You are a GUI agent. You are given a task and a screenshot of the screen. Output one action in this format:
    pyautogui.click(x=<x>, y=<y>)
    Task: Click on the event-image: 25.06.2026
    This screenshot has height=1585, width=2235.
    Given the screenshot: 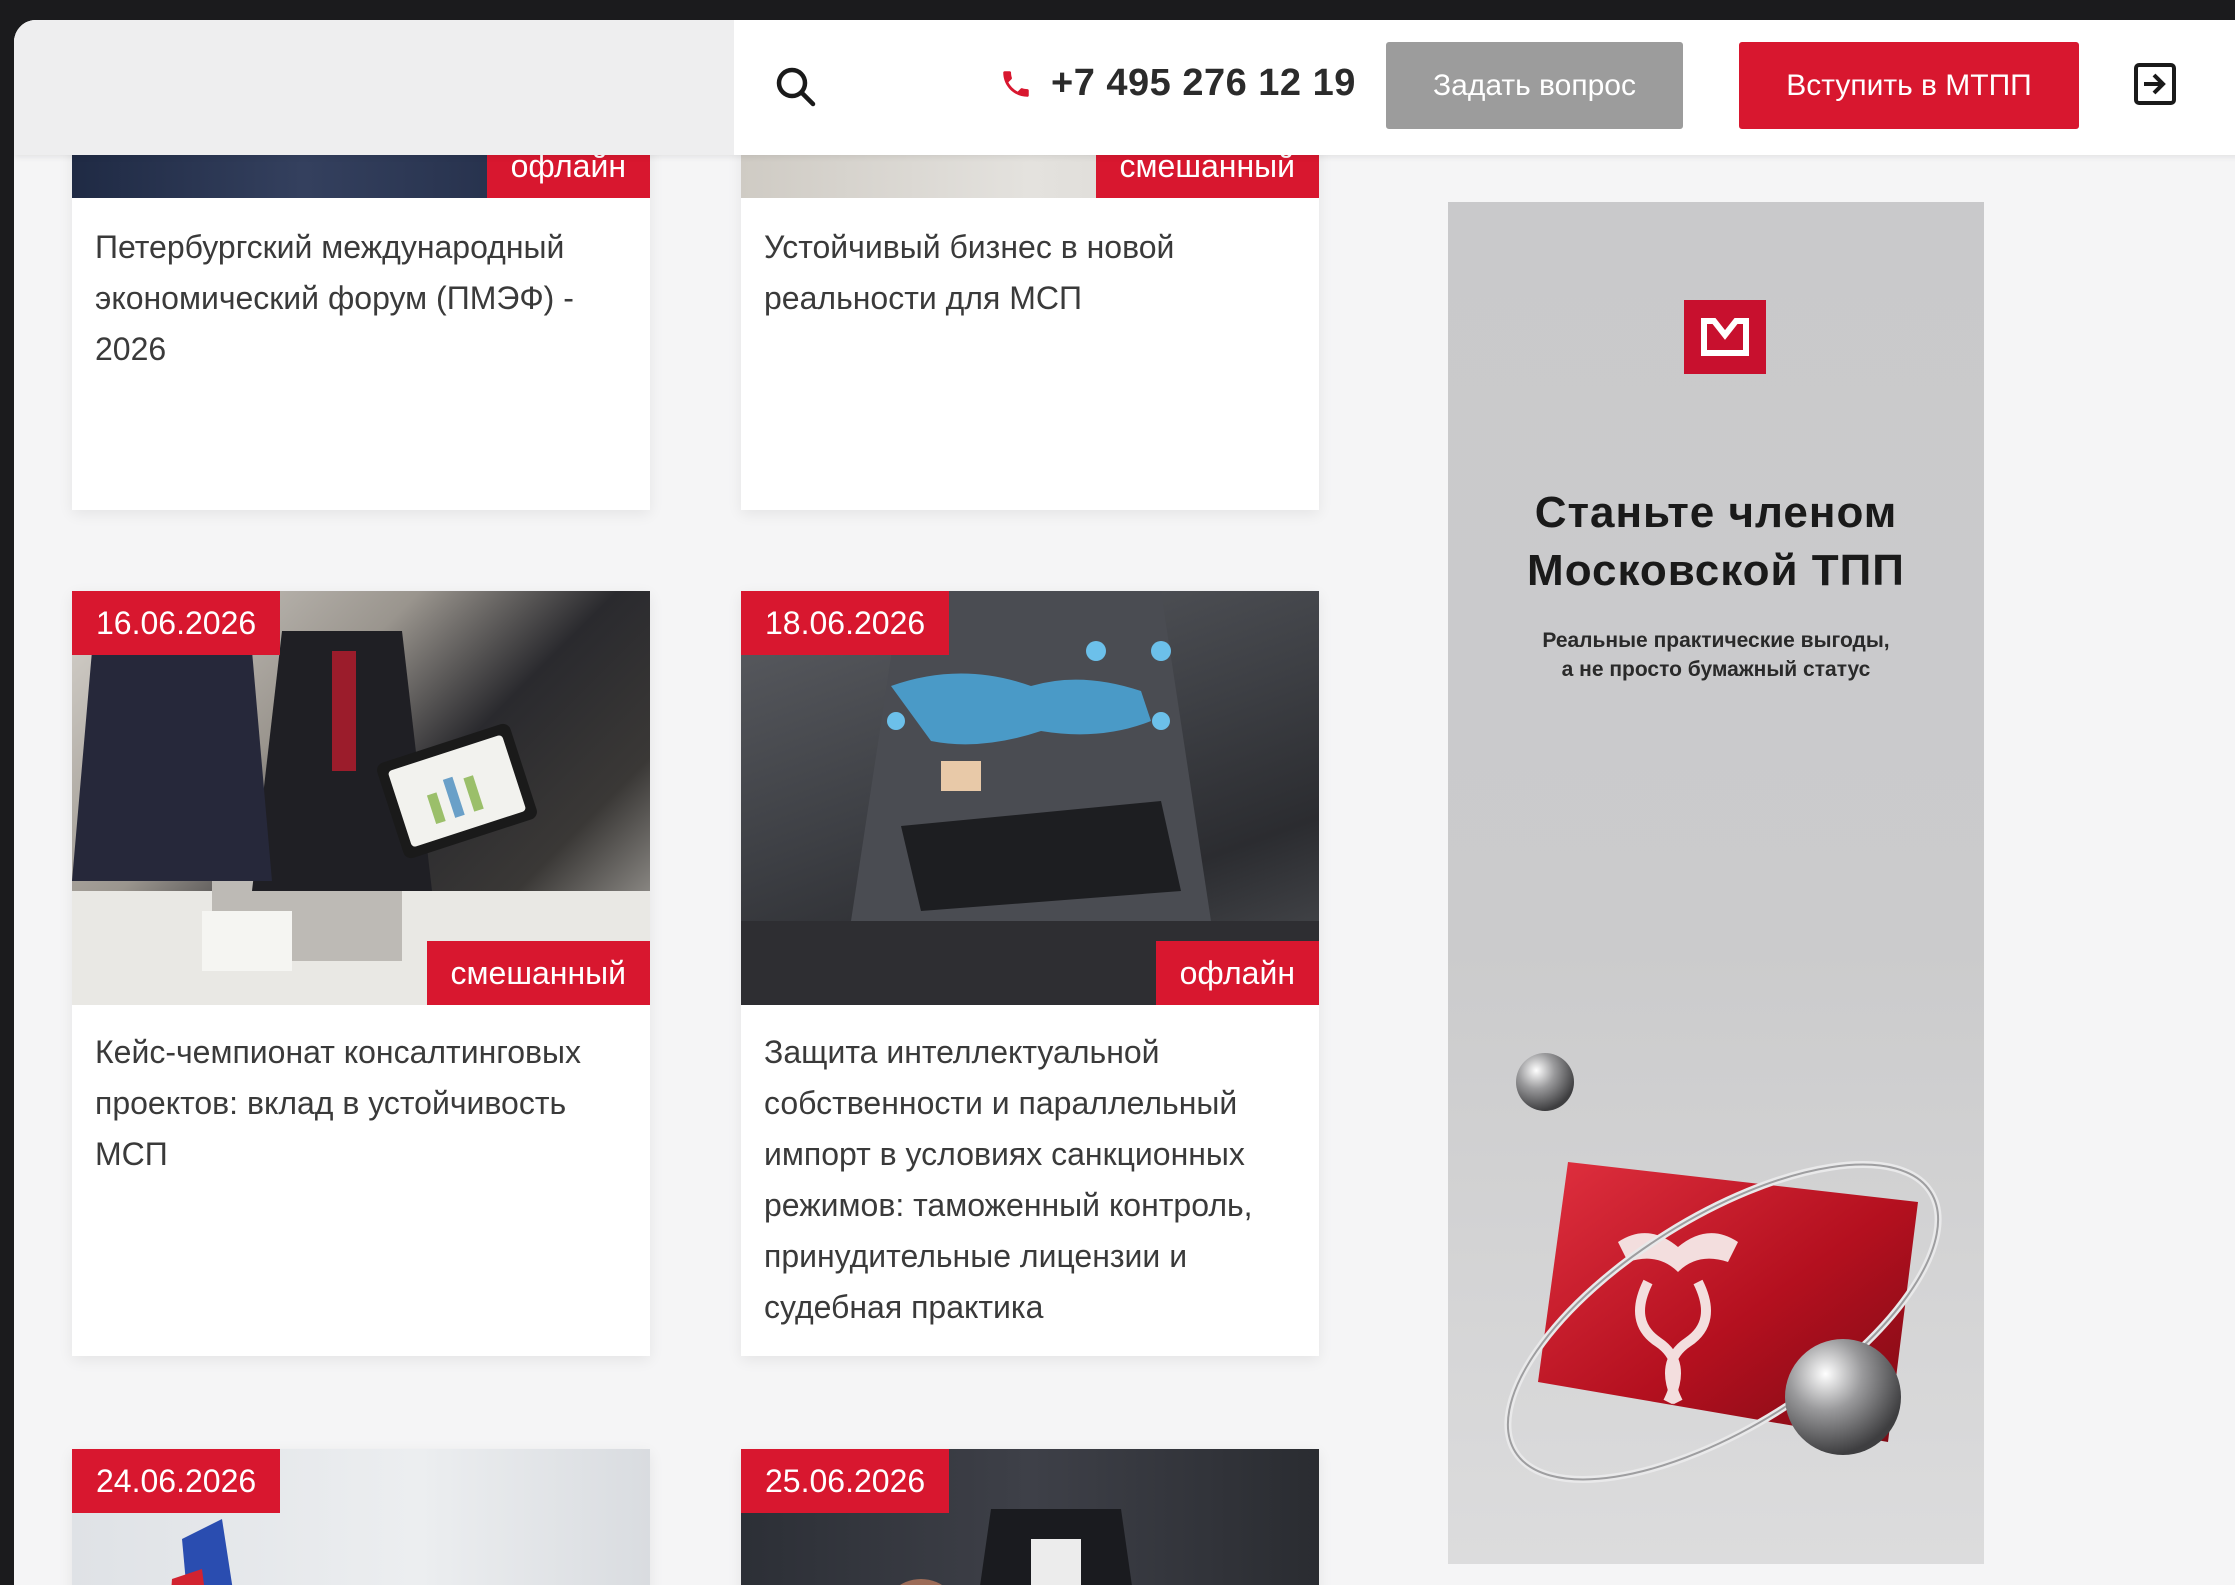 What is the action you would take?
    pyautogui.click(x=1030, y=1517)
    